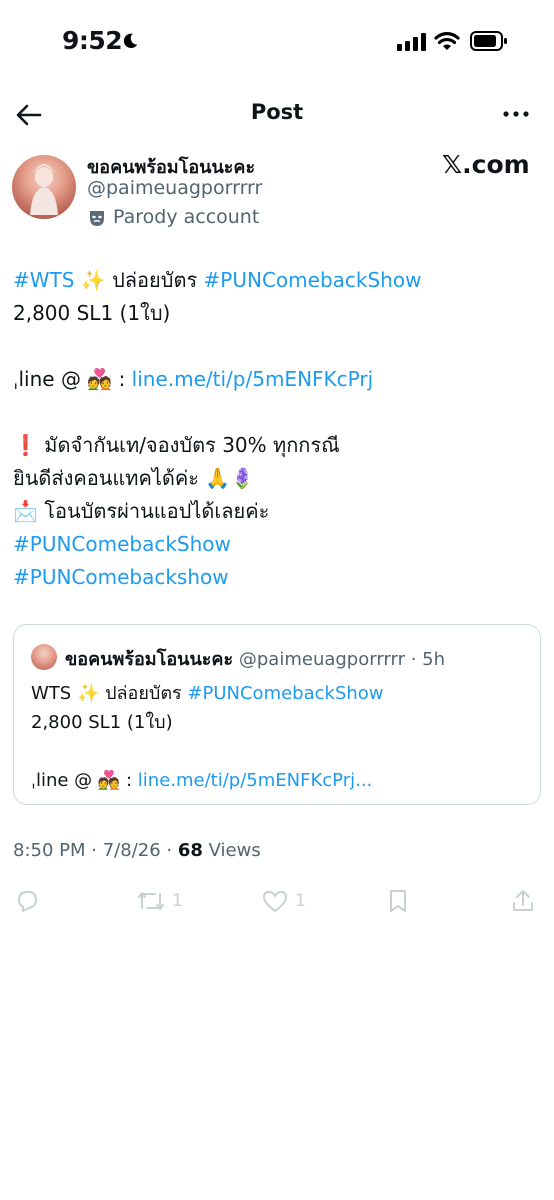 This screenshot has height=1200, width=554. I want to click on page-title: Post, so click(277, 112).